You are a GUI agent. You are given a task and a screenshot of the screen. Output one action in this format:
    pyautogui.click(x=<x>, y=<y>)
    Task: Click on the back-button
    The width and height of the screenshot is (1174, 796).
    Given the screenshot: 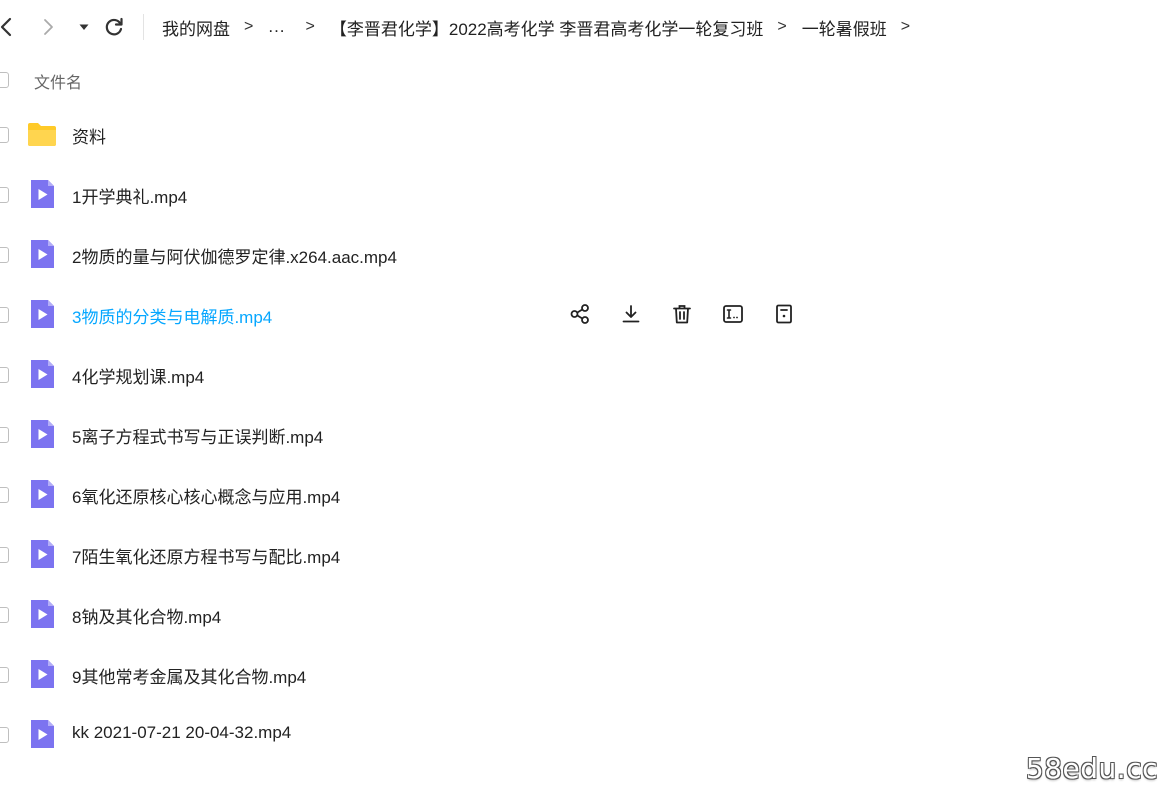 What is the action you would take?
    pyautogui.click(x=9, y=27)
    